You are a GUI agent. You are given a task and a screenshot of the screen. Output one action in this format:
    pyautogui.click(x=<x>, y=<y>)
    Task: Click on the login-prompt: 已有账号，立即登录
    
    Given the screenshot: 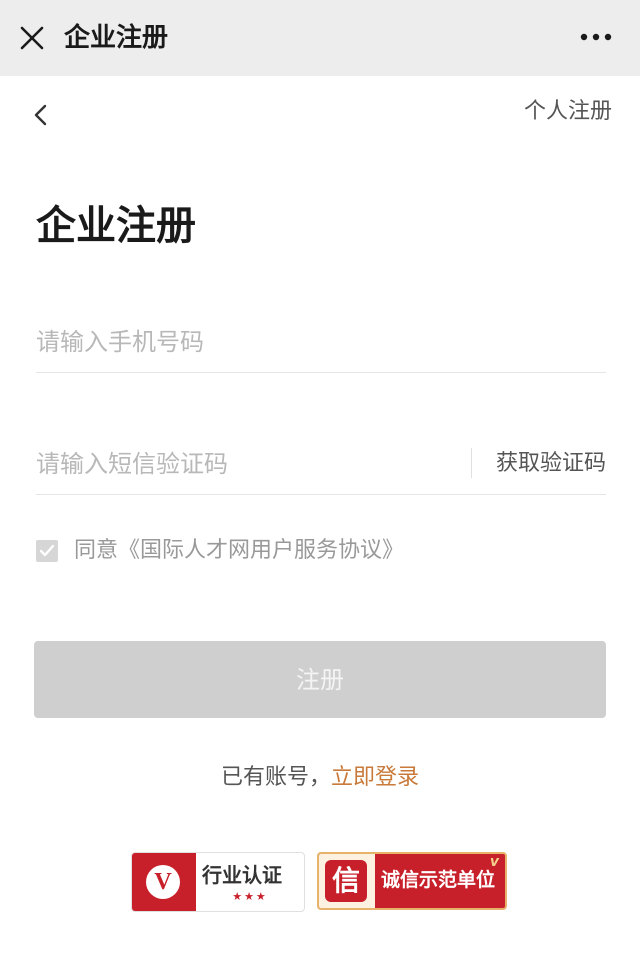 What is the action you would take?
    pyautogui.click(x=320, y=778)
    